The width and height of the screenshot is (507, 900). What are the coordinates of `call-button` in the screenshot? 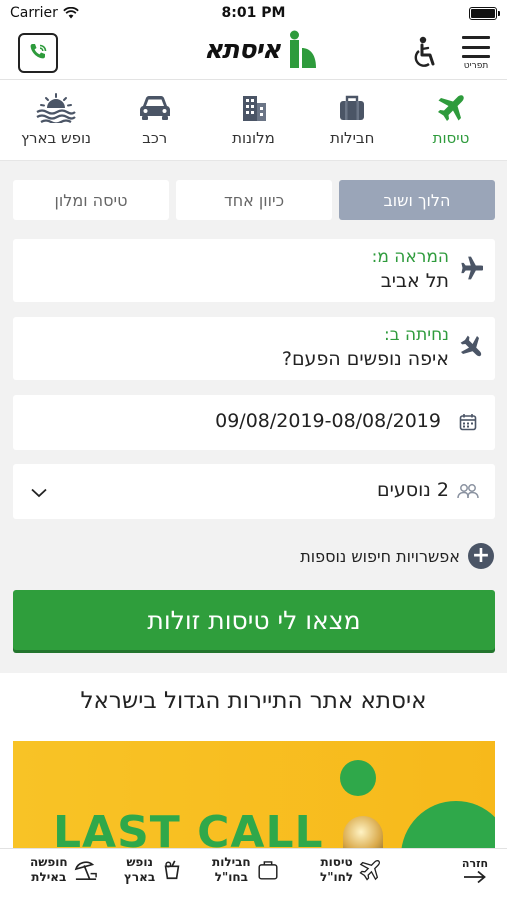 It's located at (38, 53).